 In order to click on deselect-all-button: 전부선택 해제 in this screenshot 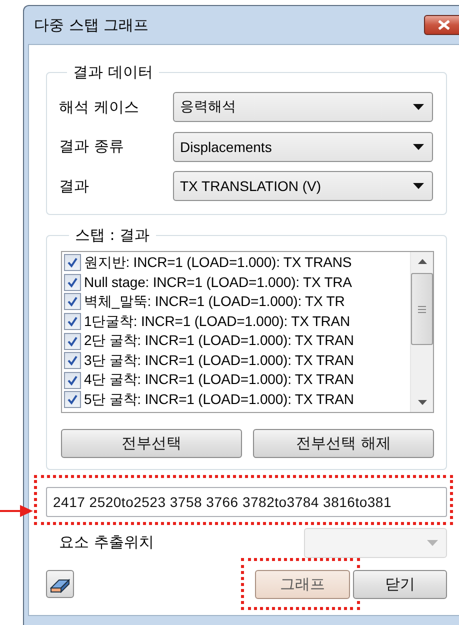, I will do `click(343, 443)`.